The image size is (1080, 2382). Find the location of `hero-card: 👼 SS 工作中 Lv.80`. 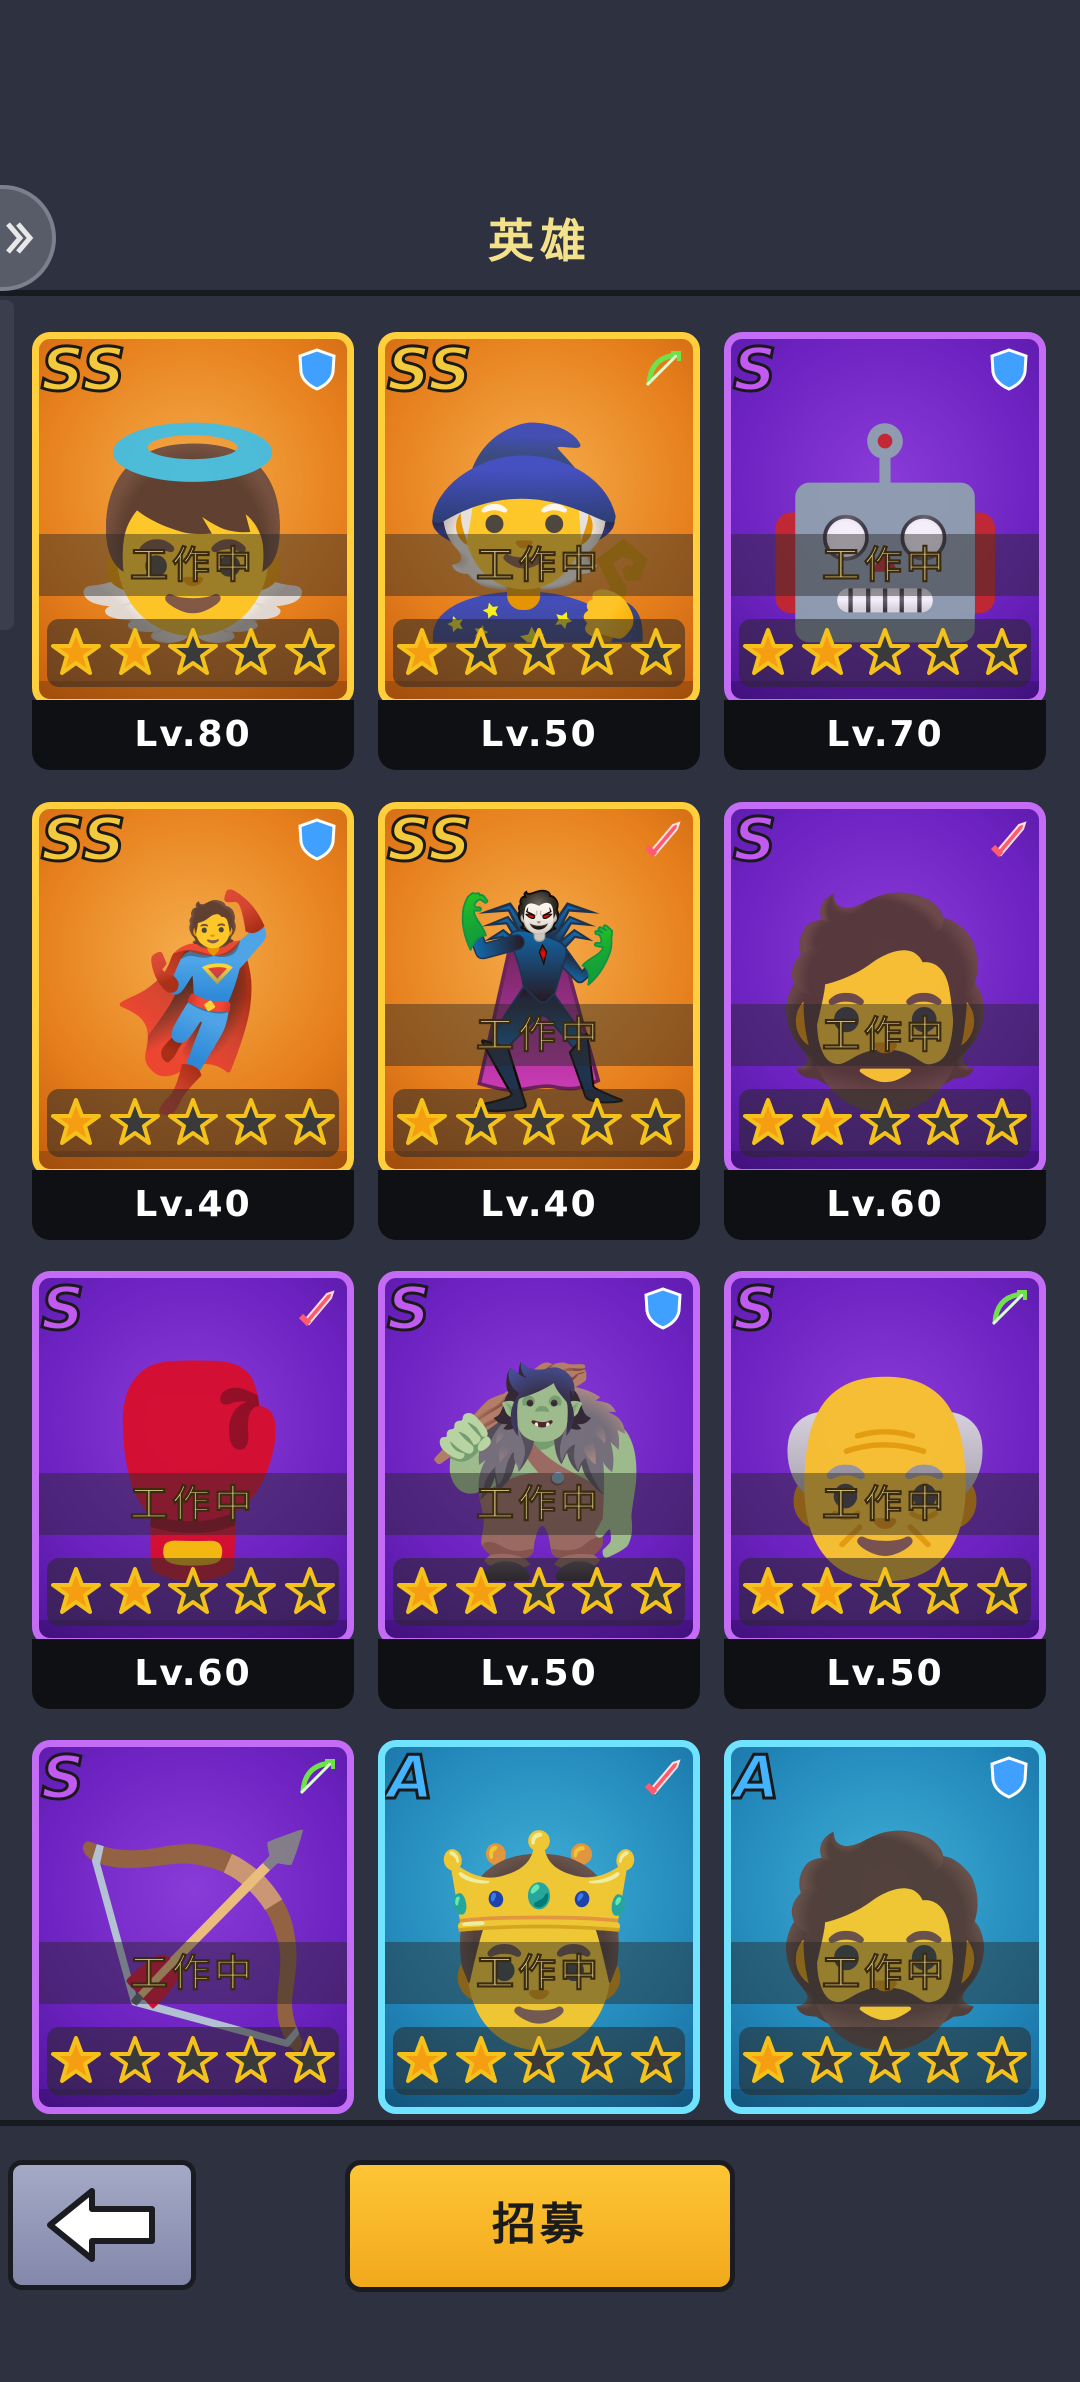

hero-card: 👼 SS 工作中 Lv.80 is located at coordinates (193, 557).